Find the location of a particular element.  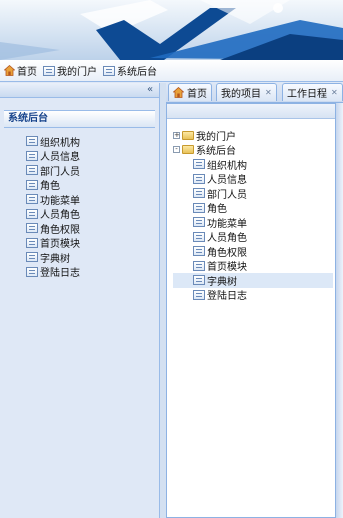

tree-leaf-label: 登陆日志 is located at coordinates (227, 297).